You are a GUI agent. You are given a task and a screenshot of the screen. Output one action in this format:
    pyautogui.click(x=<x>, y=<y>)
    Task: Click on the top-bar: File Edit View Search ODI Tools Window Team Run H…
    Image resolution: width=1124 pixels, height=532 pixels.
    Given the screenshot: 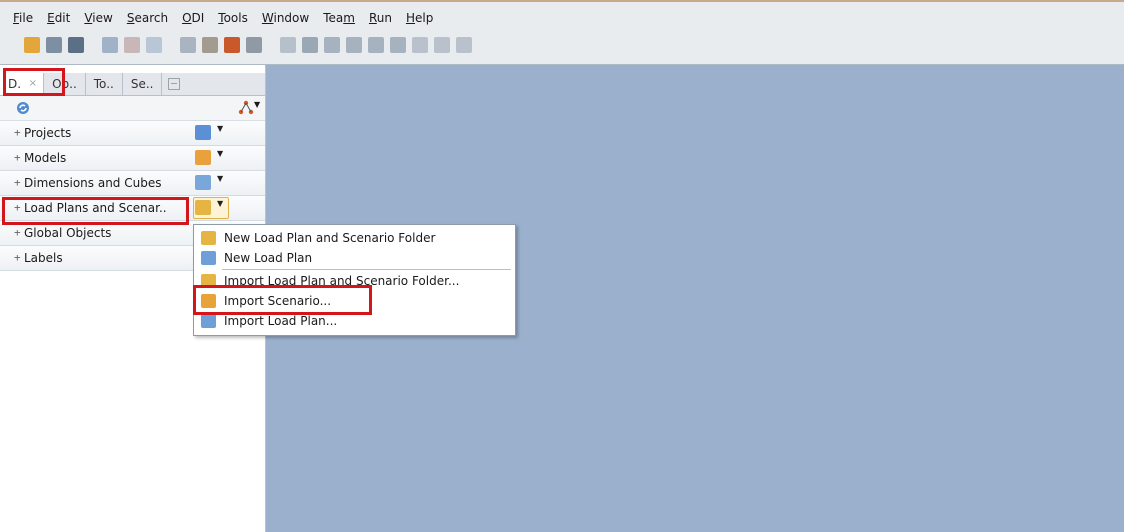 What is the action you would take?
    pyautogui.click(x=562, y=32)
    